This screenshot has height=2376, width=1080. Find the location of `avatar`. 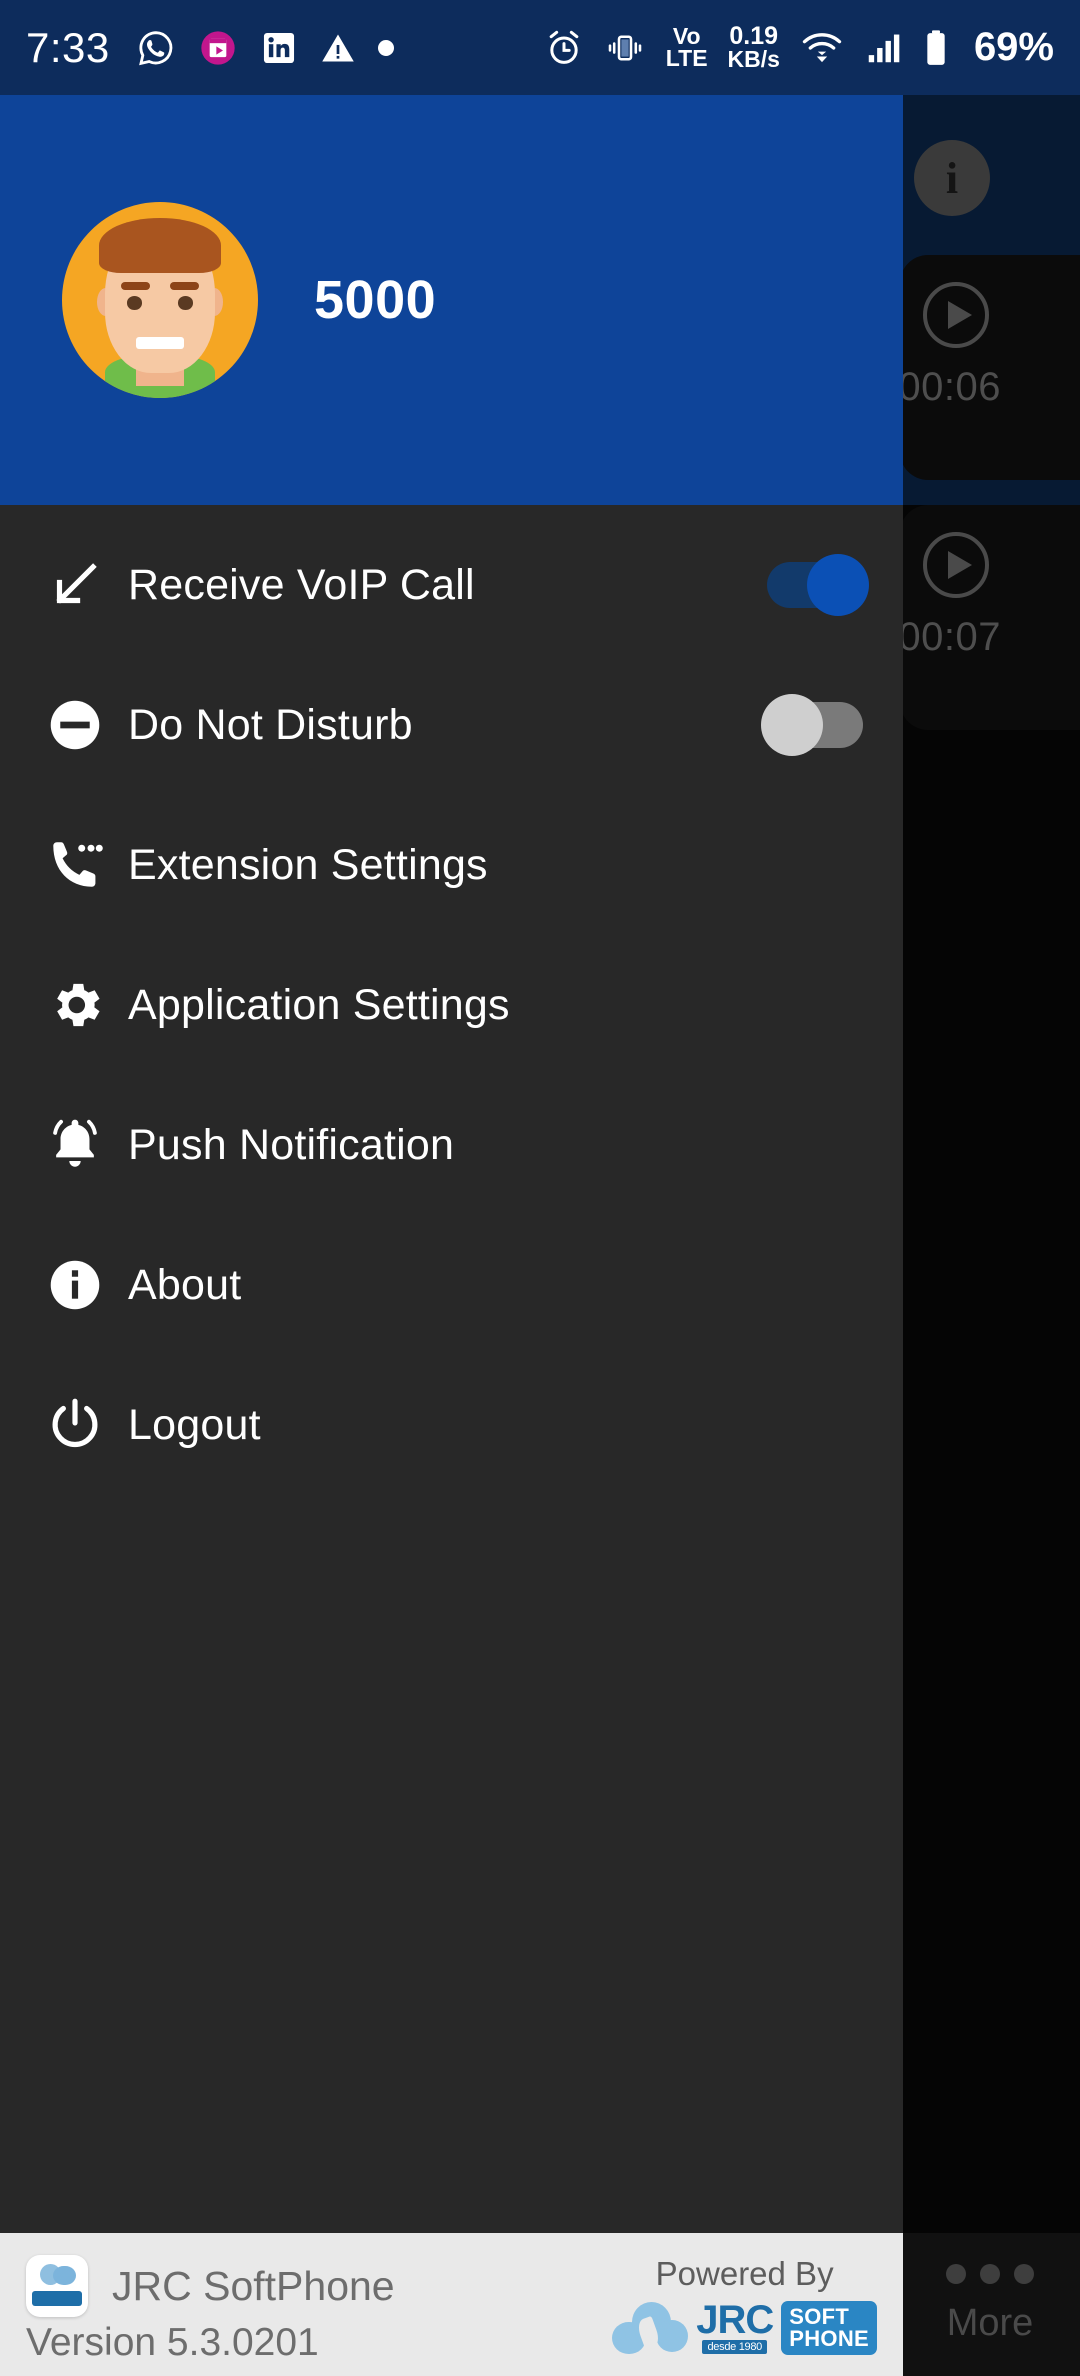

avatar is located at coordinates (160, 300).